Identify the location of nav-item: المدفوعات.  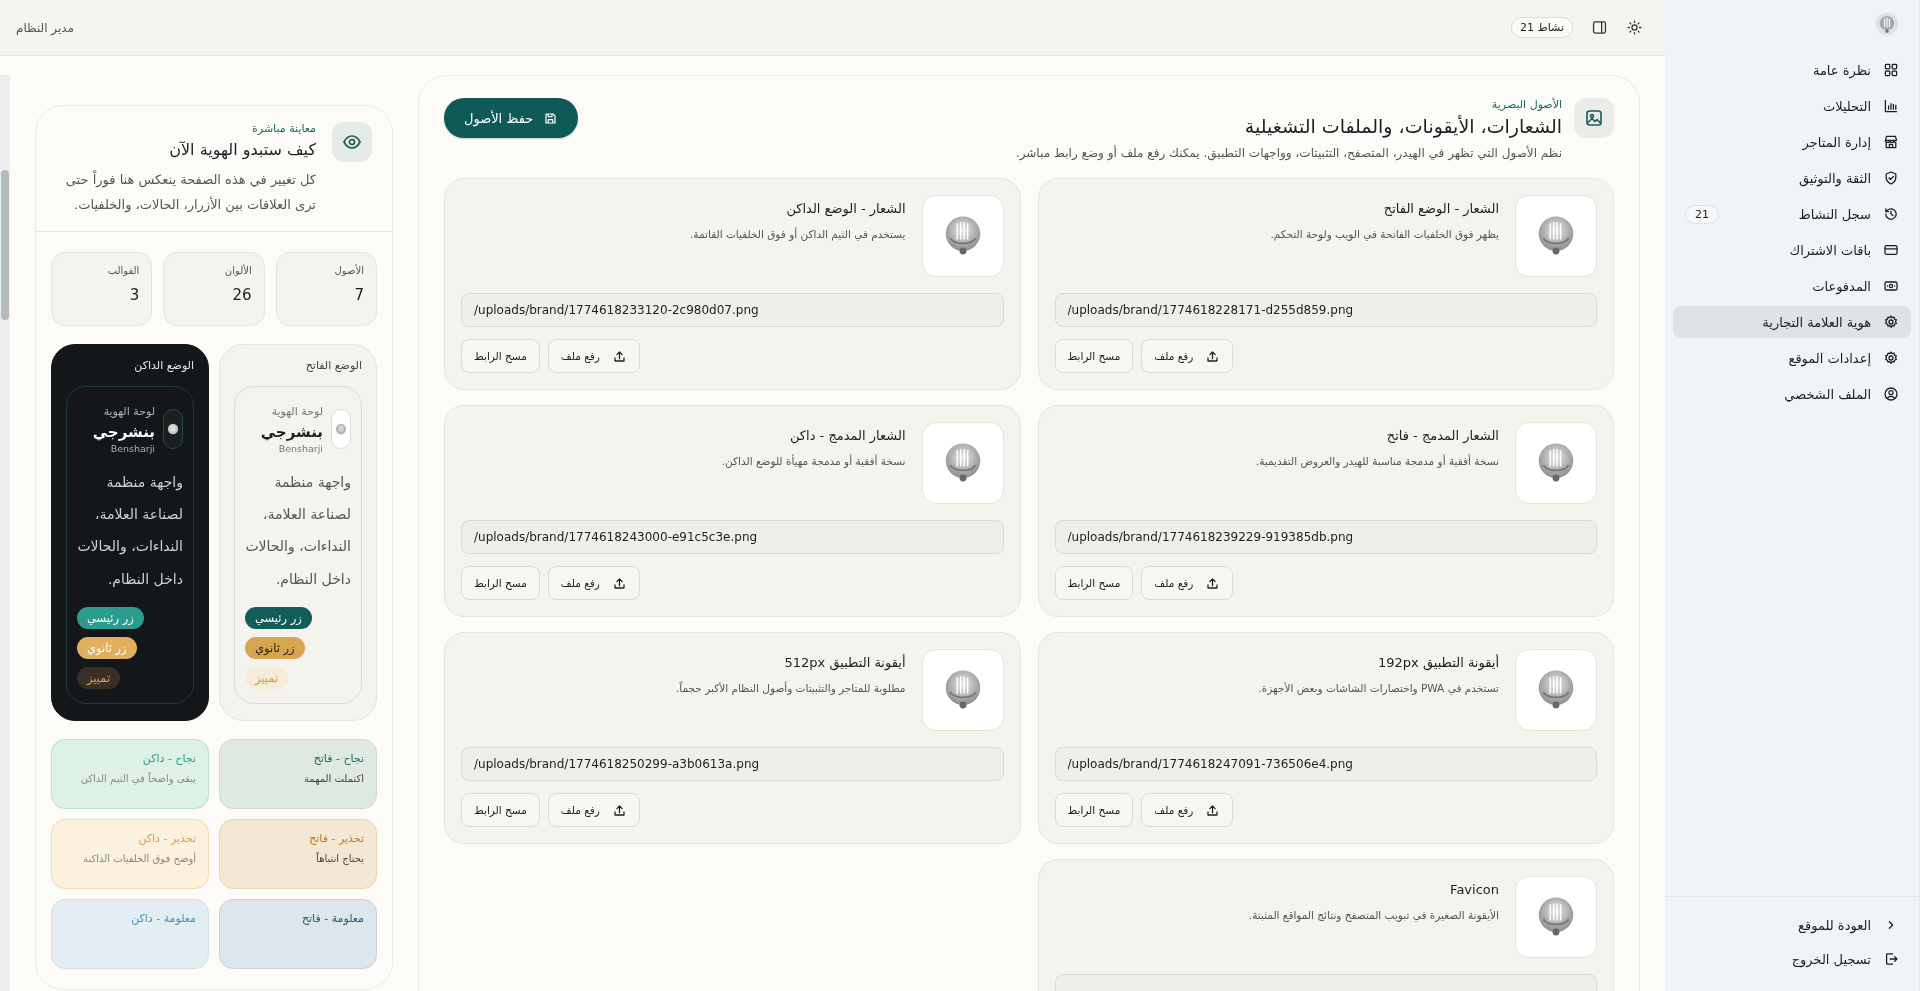
(1792, 286).